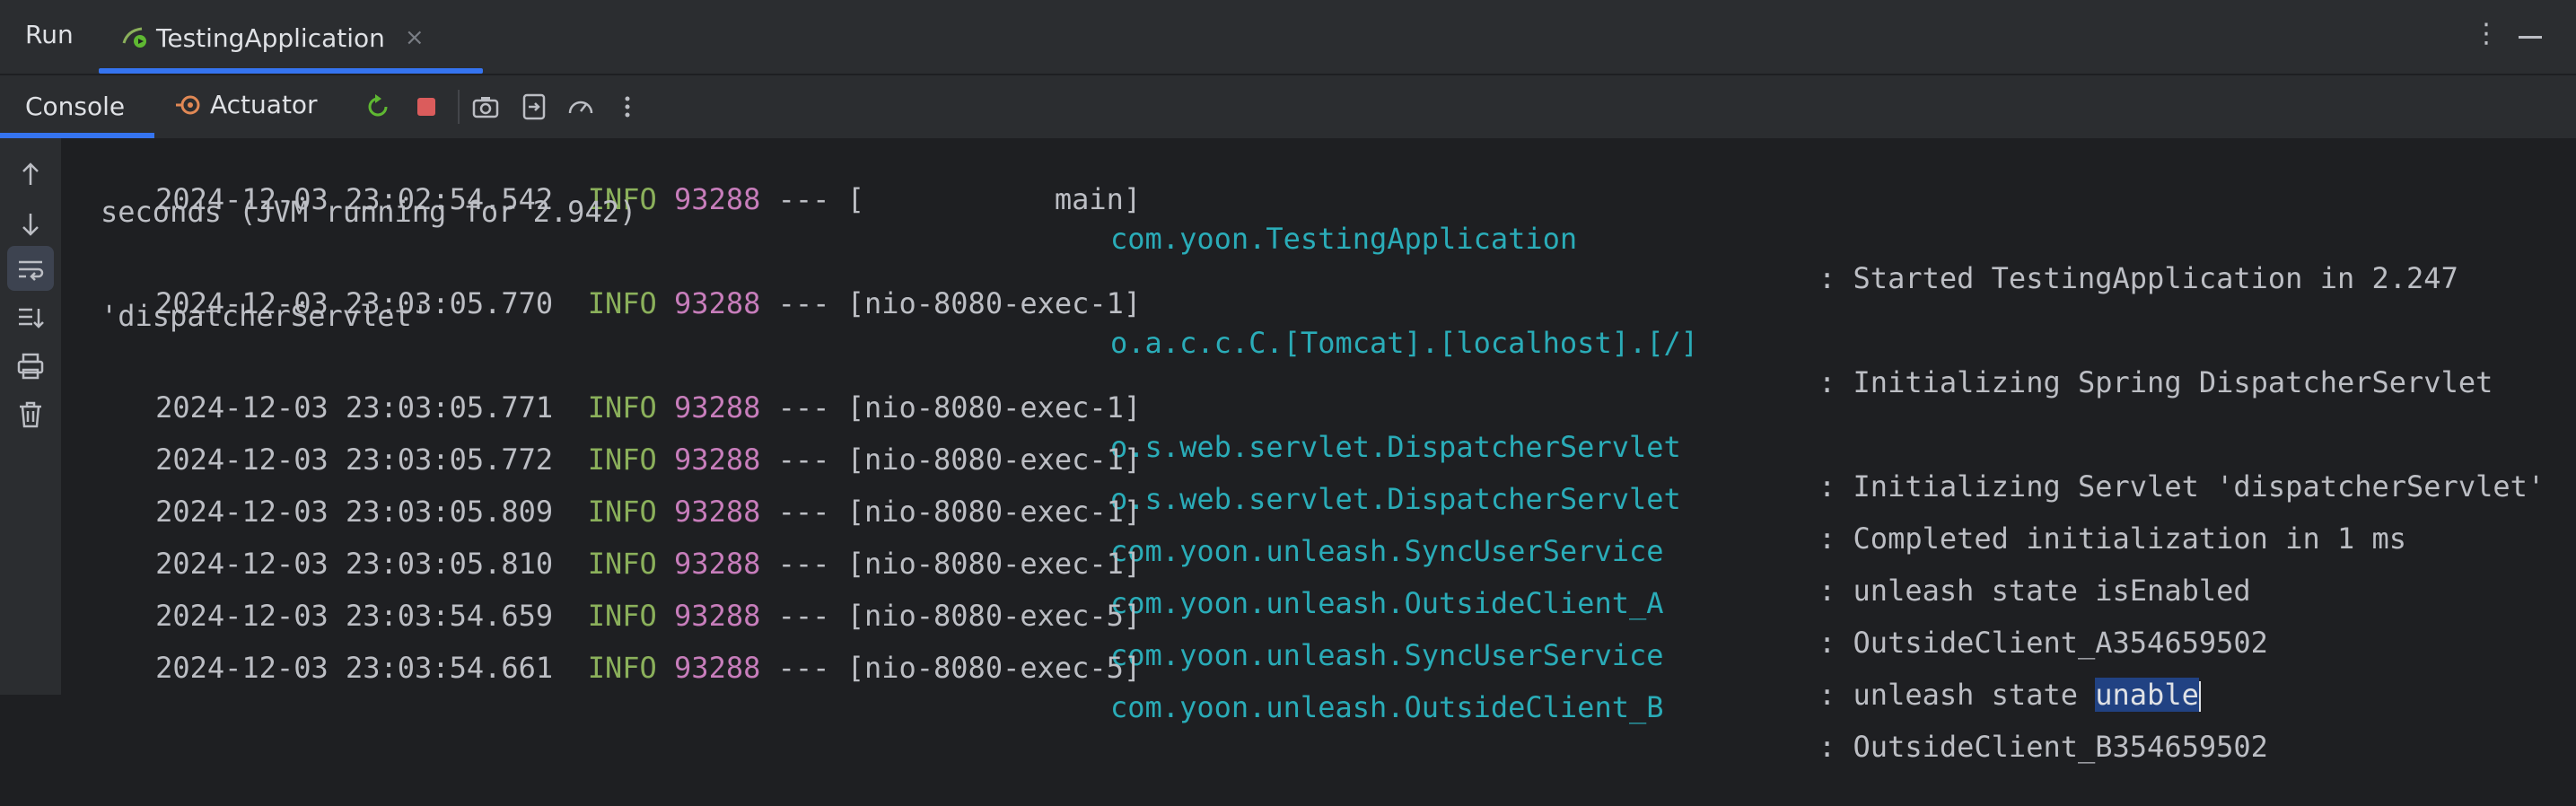 This screenshot has height=806, width=2576. Describe the element at coordinates (415, 37) in the screenshot. I see `close-icon: ×` at that location.